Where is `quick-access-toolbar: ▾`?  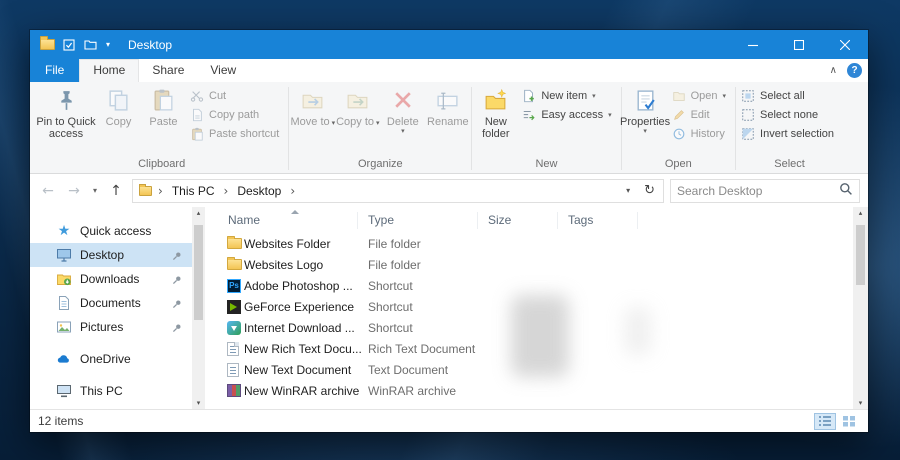
quick-access-toolbar: ▾ is located at coordinates (86, 44).